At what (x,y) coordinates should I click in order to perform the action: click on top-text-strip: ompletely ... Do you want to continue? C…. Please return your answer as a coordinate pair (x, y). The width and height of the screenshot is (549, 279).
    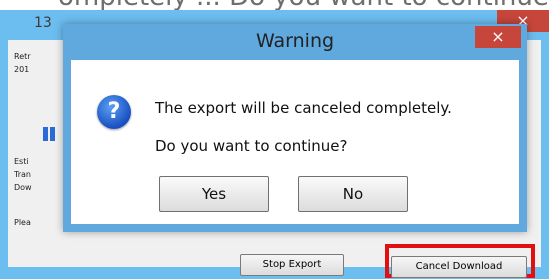
    Looking at the image, I should click on (274, 5).